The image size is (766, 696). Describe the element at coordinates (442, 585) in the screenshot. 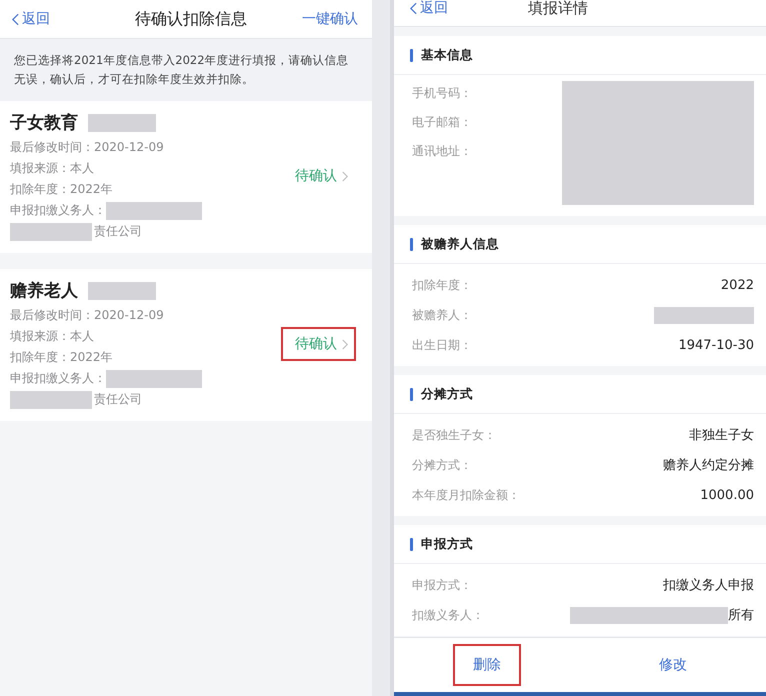

I see `field-label: 申报方式：` at that location.